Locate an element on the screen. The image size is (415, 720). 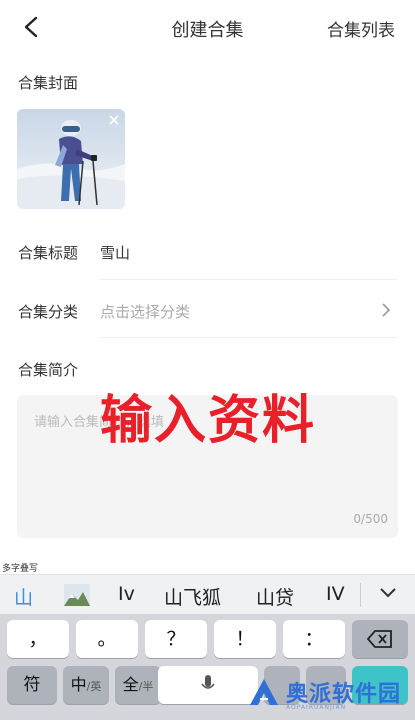
width-switch-key: 全/半 is located at coordinates (138, 685).